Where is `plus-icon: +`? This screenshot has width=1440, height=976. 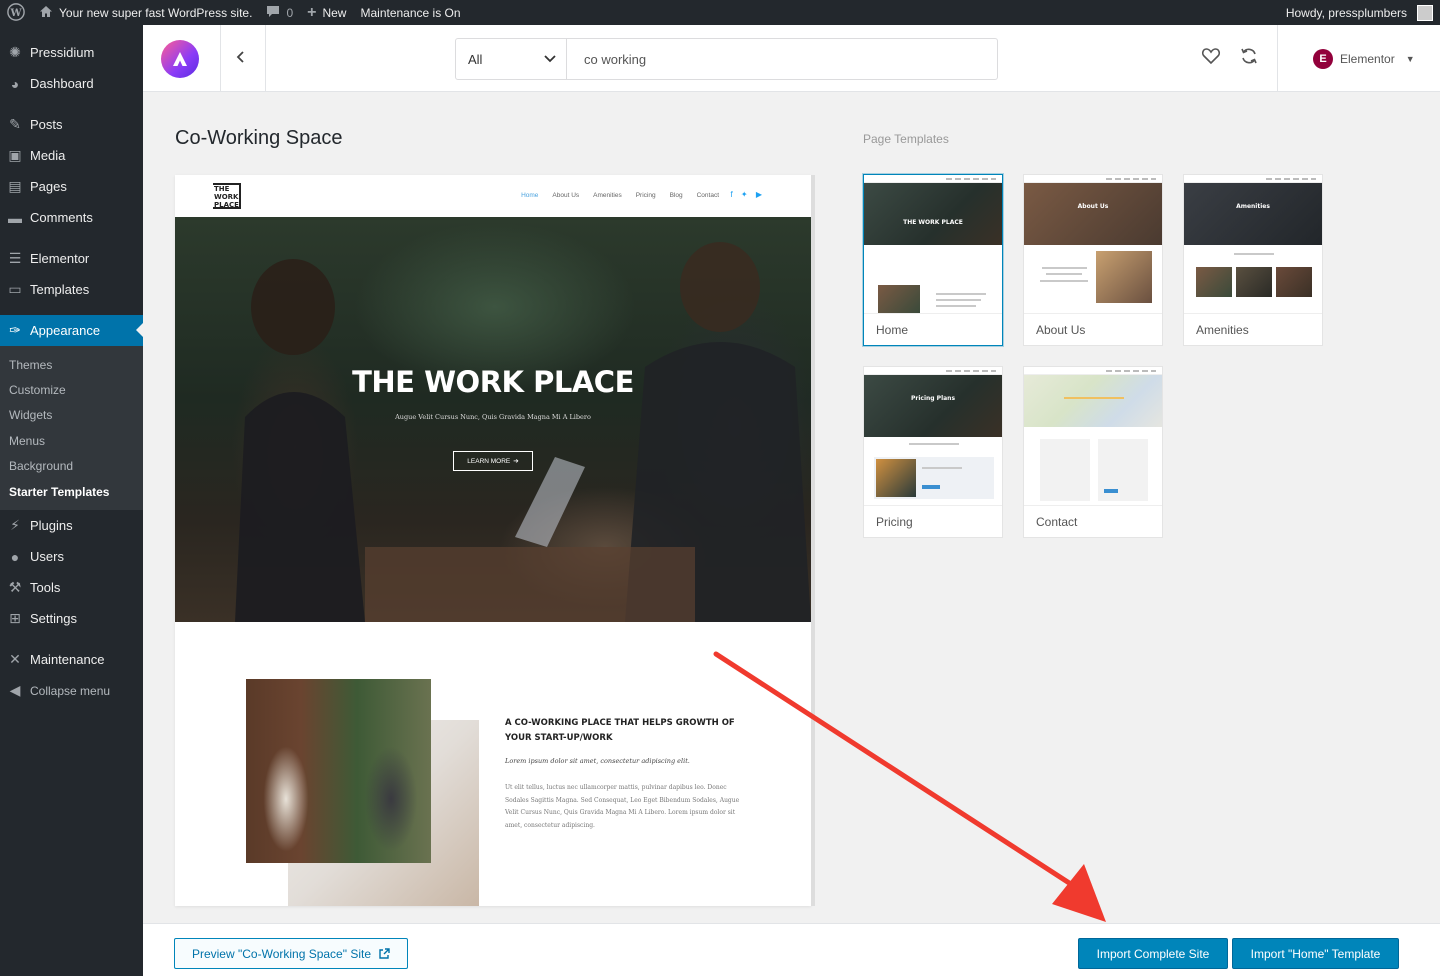
plus-icon: + is located at coordinates (312, 12).